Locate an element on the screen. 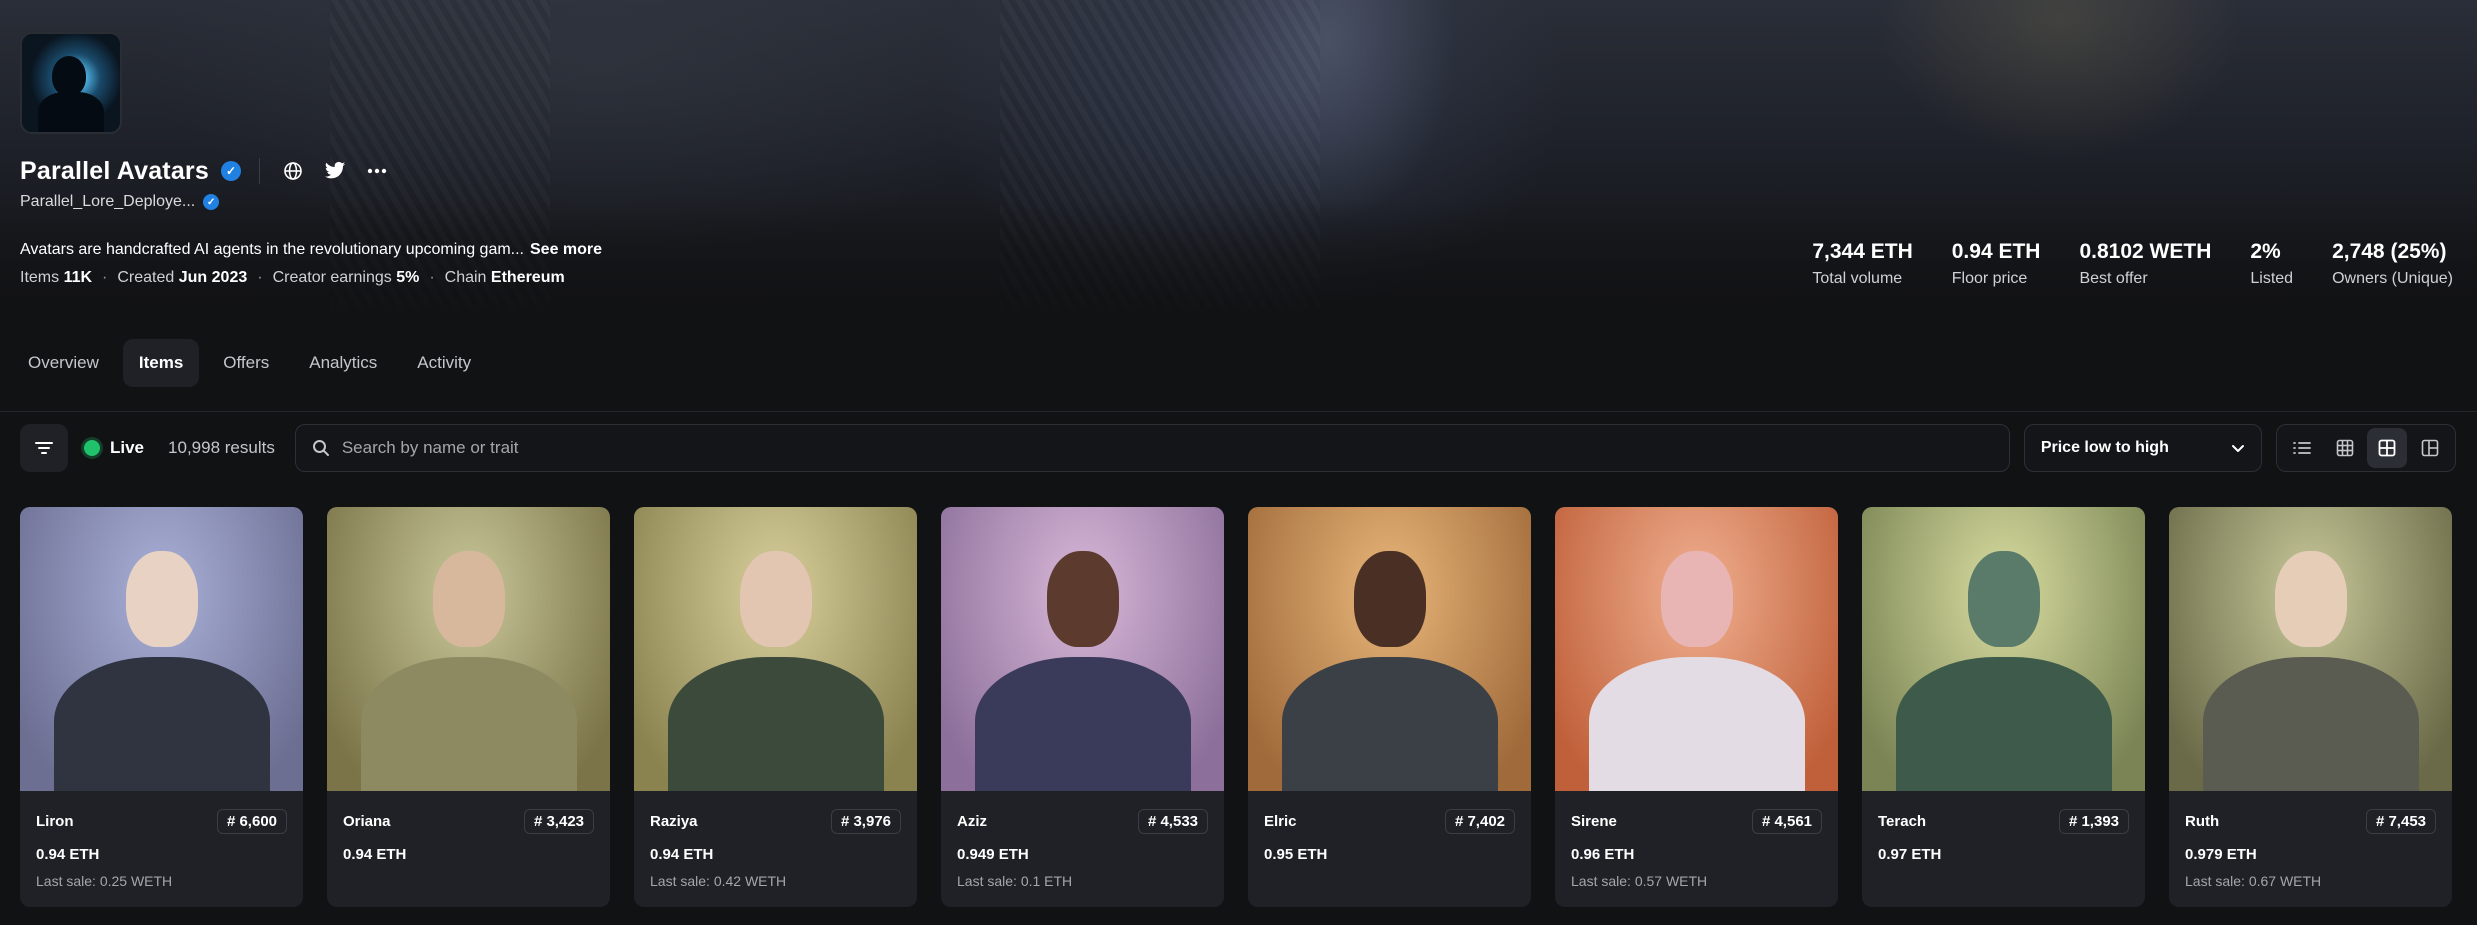 This screenshot has height=925, width=2477. stat-floor-price: 0.94 ETH Floor price is located at coordinates (1996, 263).